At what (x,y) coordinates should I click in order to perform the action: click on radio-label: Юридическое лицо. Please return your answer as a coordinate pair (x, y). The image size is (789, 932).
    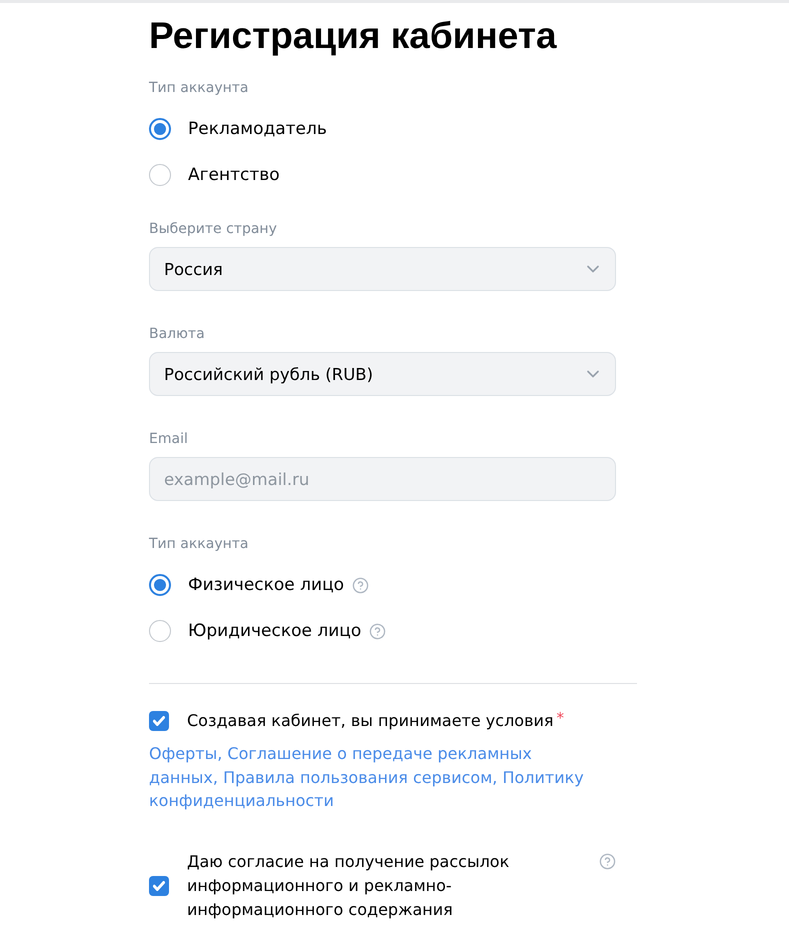
    Looking at the image, I should click on (275, 631).